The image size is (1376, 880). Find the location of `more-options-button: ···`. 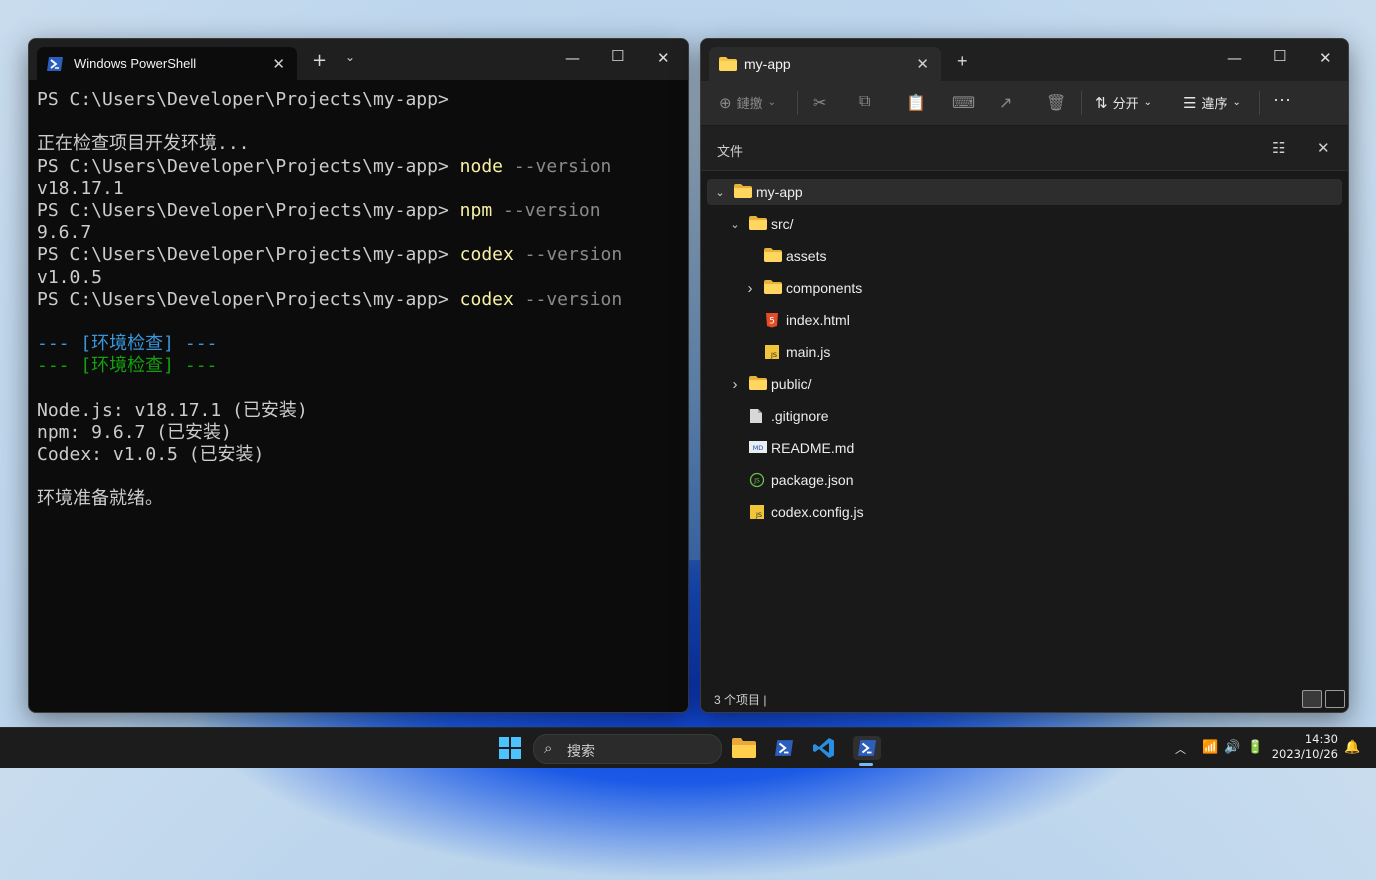

more-options-button: ··· is located at coordinates (1282, 99).